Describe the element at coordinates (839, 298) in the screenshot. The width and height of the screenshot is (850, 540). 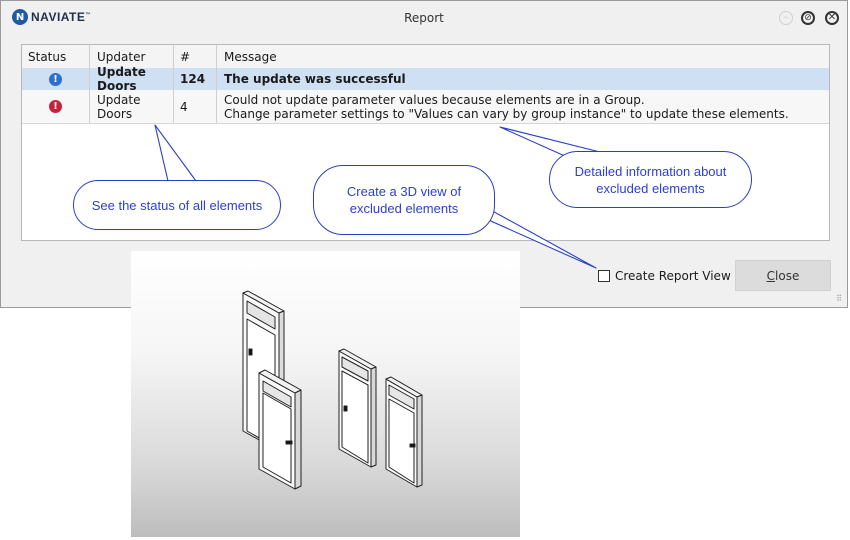
I see `resize-grip-icon: ⠿` at that location.